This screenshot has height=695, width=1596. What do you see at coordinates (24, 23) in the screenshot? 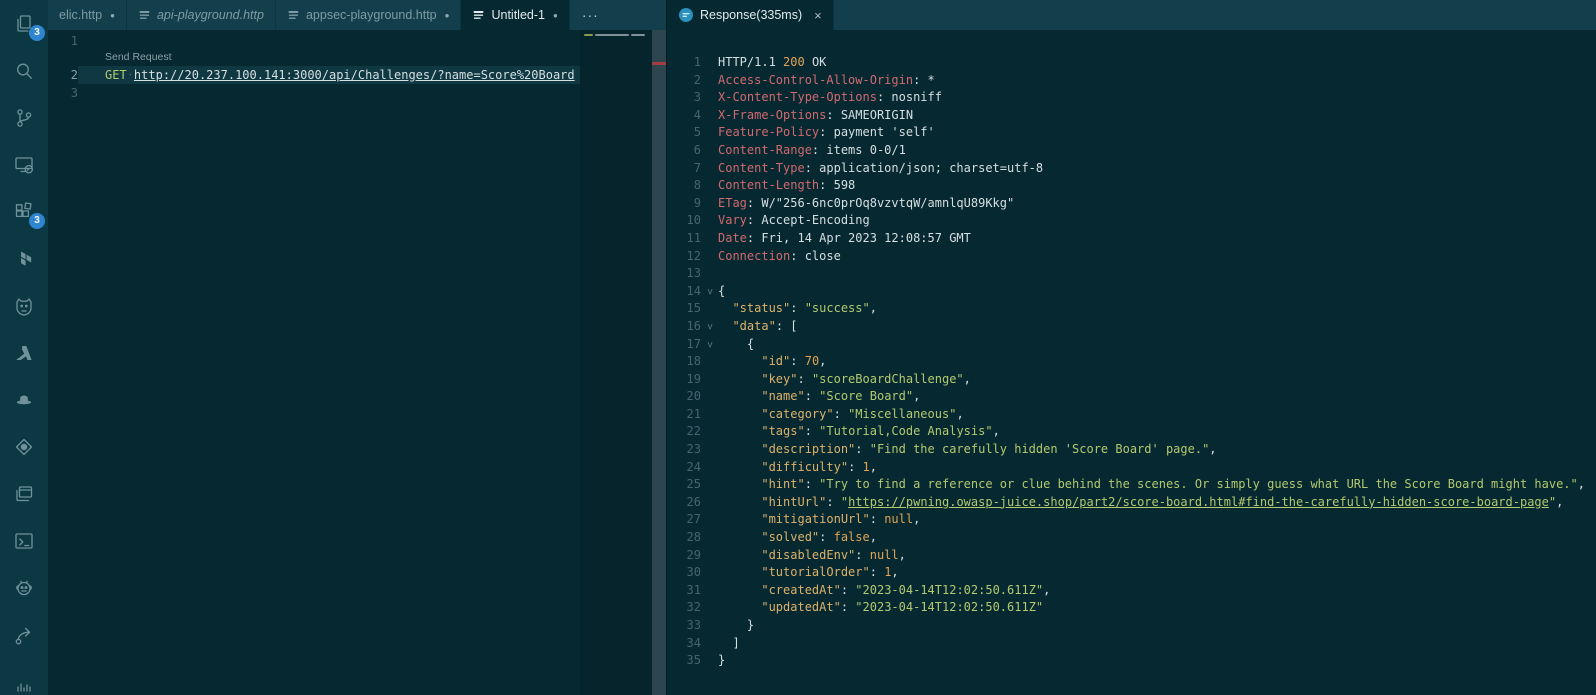
I see `files-icon: 3` at bounding box center [24, 23].